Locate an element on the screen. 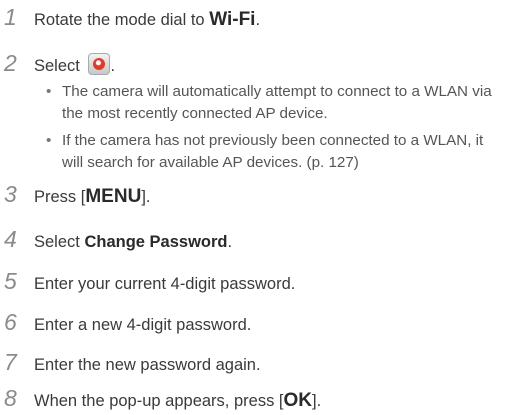 Image resolution: width=508 pixels, height=415 pixels. step-text: Enter a new 4-digit password. is located at coordinates (143, 325).